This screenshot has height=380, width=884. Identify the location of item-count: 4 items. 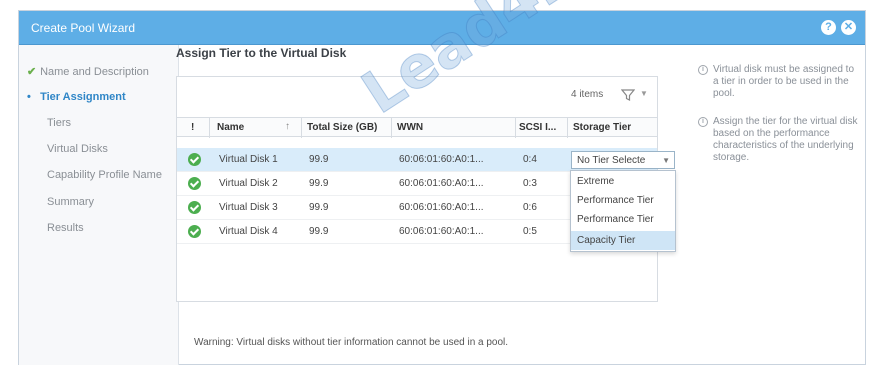
(587, 94).